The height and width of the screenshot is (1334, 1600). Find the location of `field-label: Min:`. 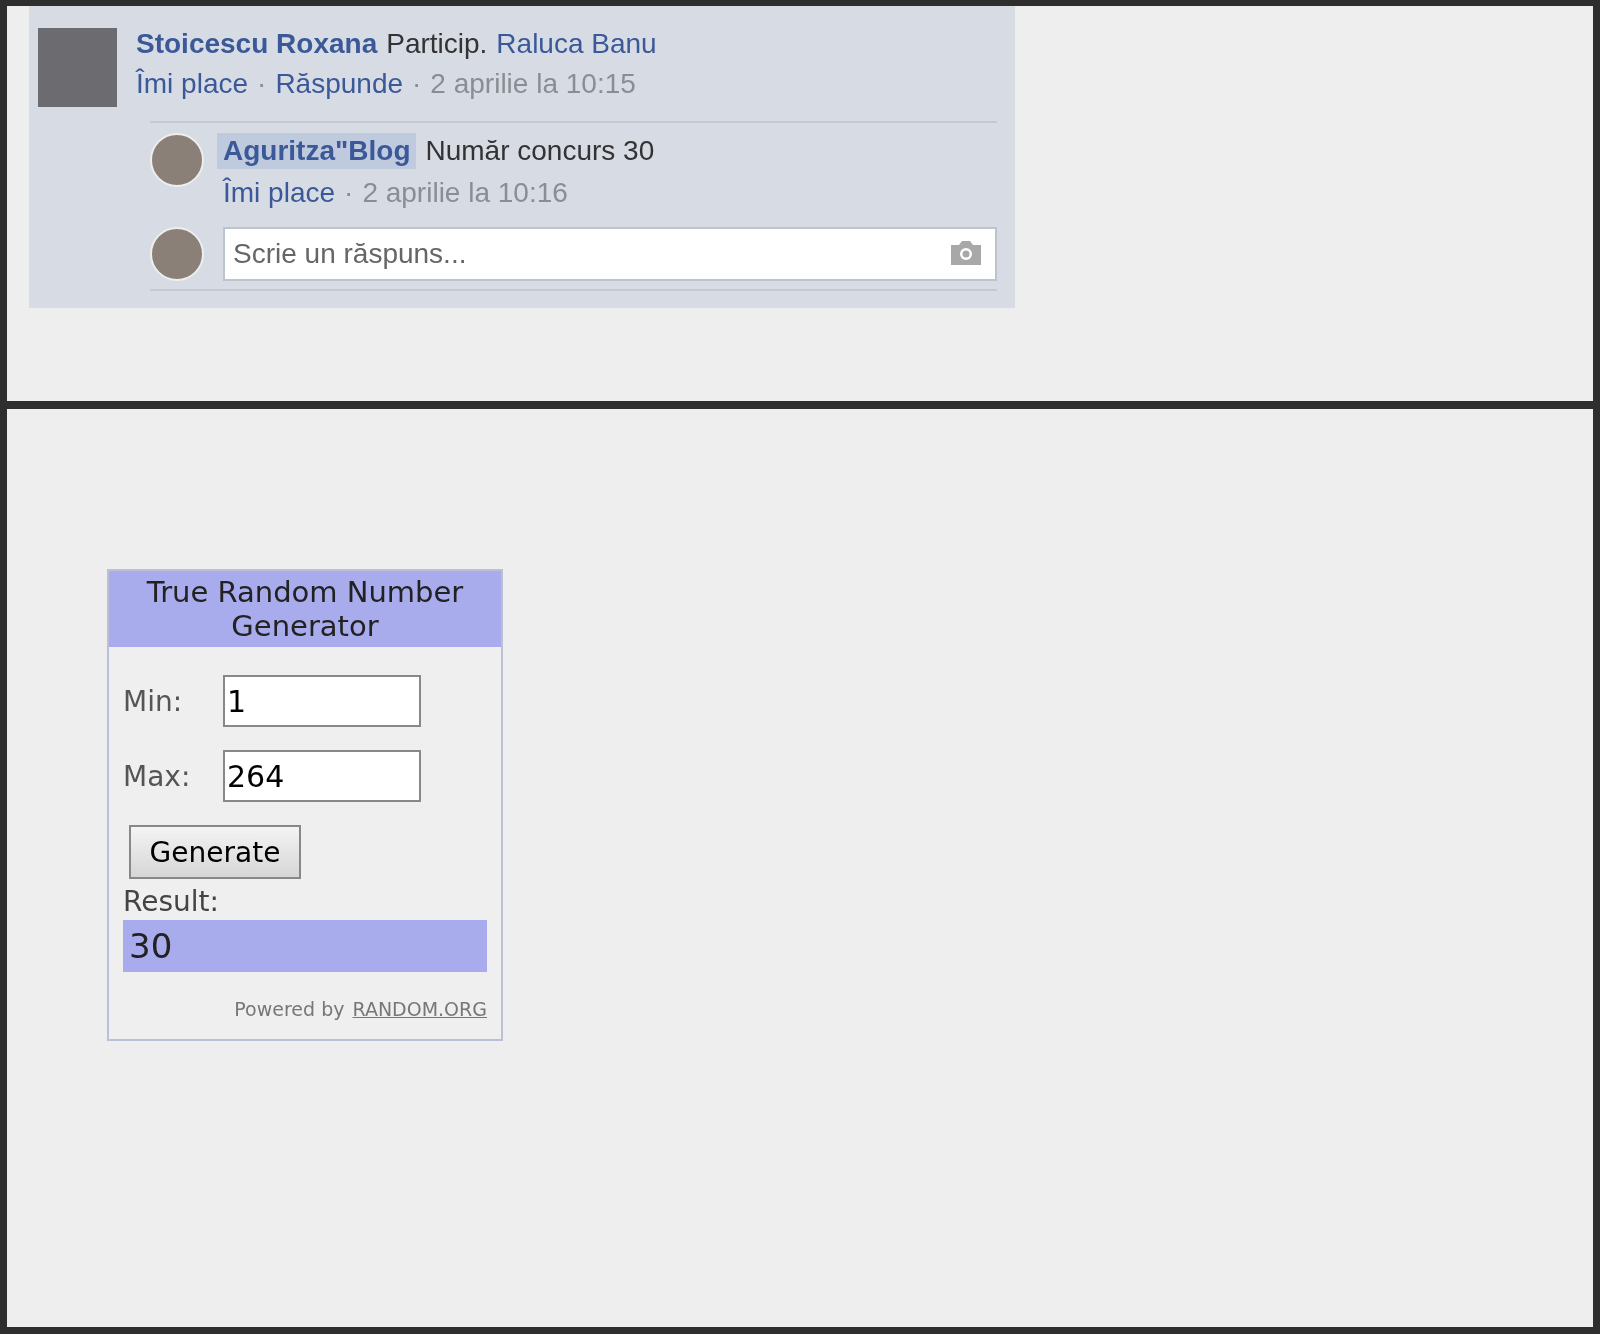

field-label: Min: is located at coordinates (153, 701).